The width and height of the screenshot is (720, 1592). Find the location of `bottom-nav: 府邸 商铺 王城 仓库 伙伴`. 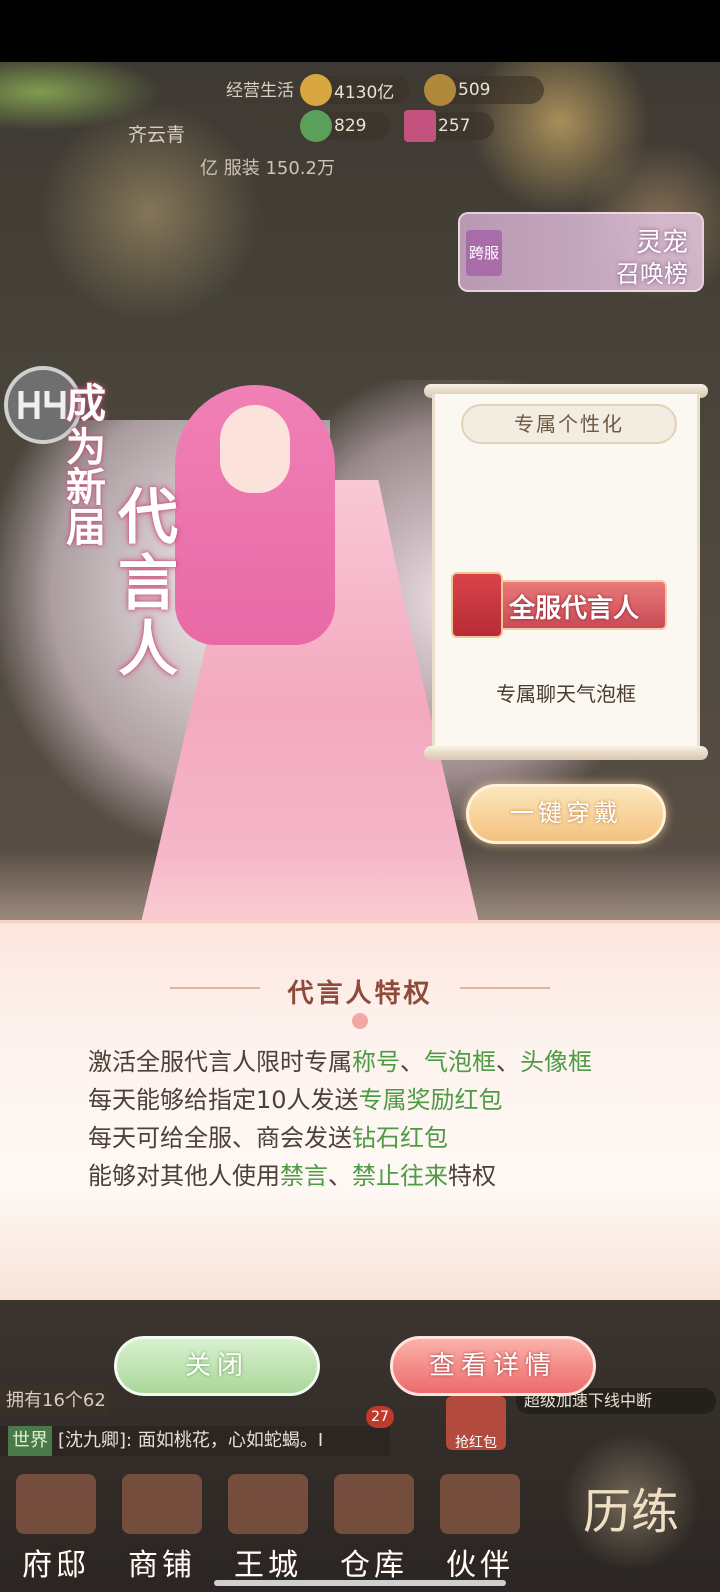

bottom-nav: 府邸 商铺 王城 仓库 伙伴 is located at coordinates (280, 1522).